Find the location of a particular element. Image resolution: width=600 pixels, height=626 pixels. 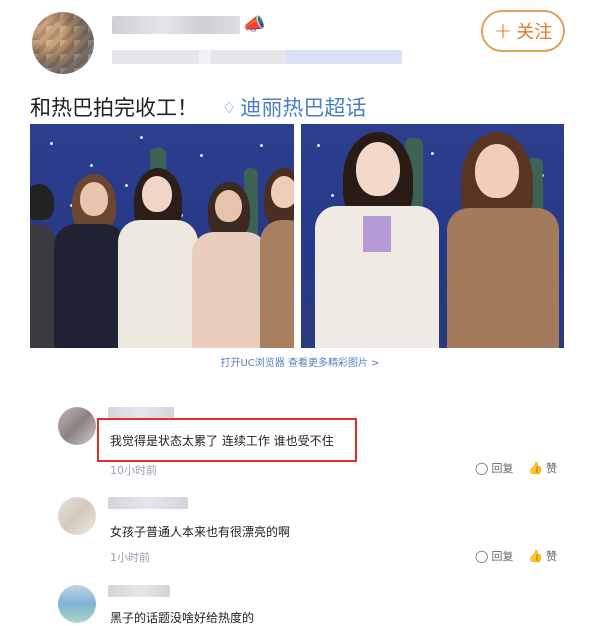

open-uc-browser-link: 打开UC浏览器 查看更多精彩图片 > is located at coordinates (300, 361).